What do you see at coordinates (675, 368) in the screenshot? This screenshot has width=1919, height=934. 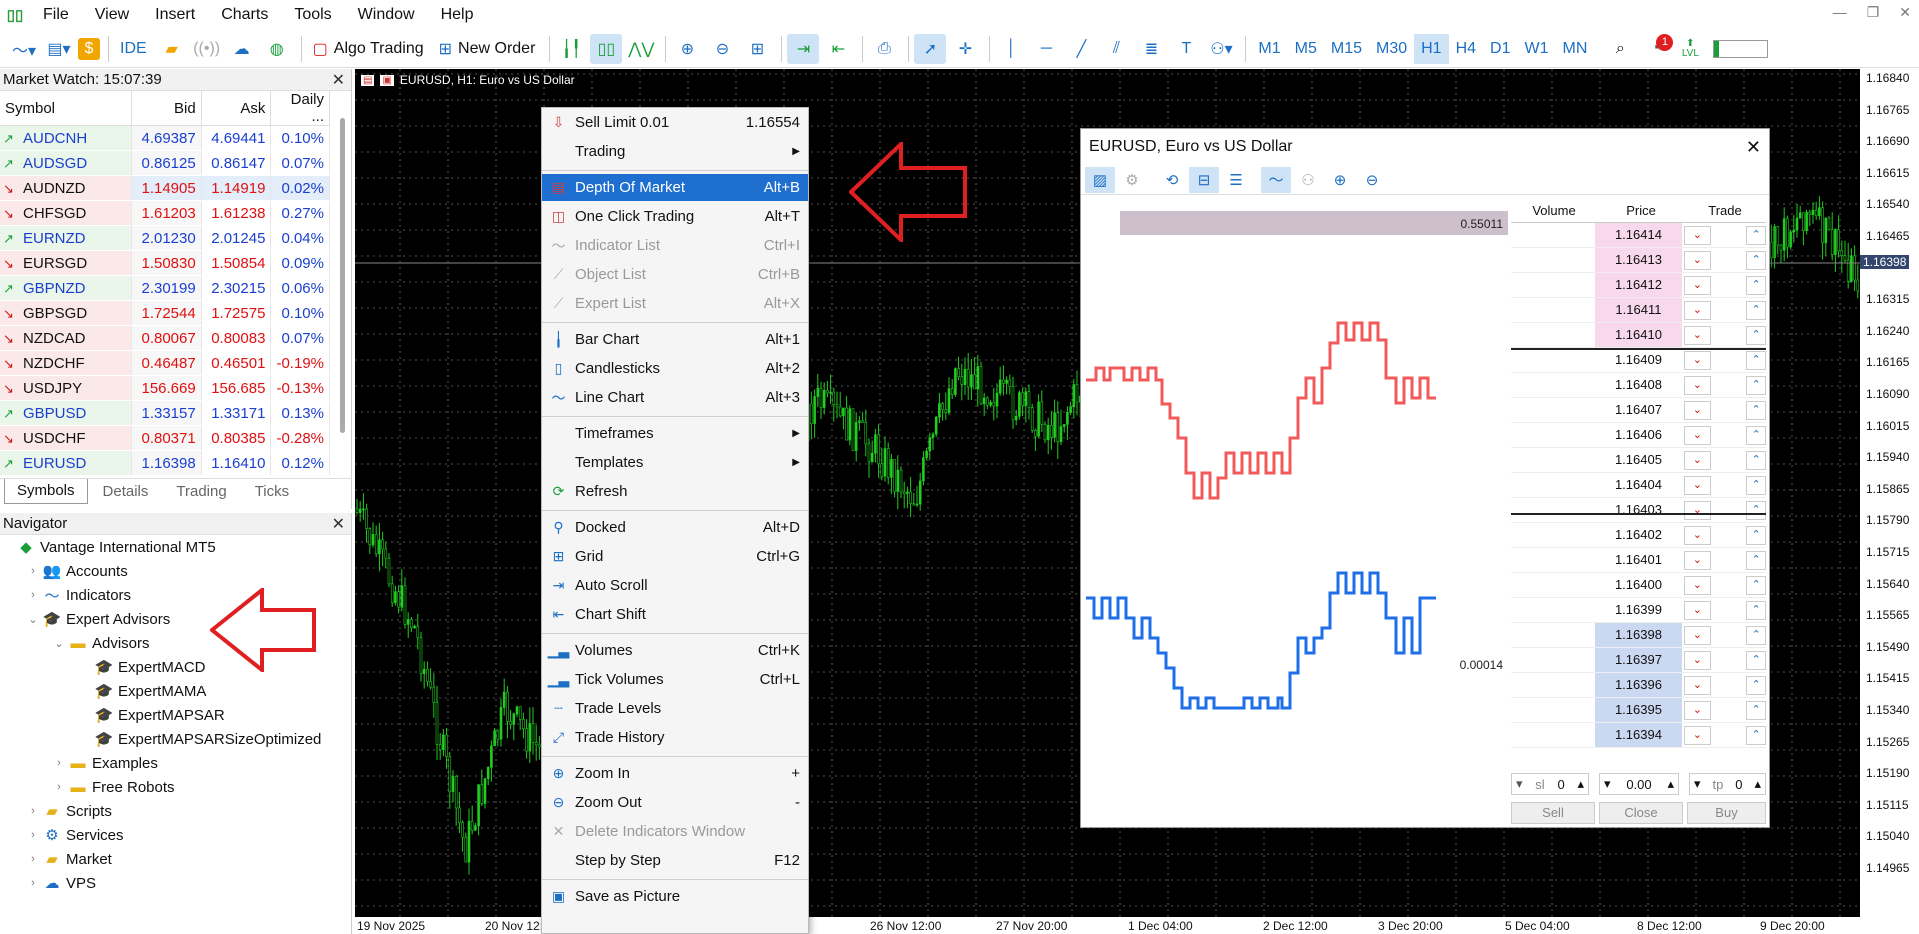 I see `menu-item-candlesticks: ▯ Candlesticks Alt+2` at bounding box center [675, 368].